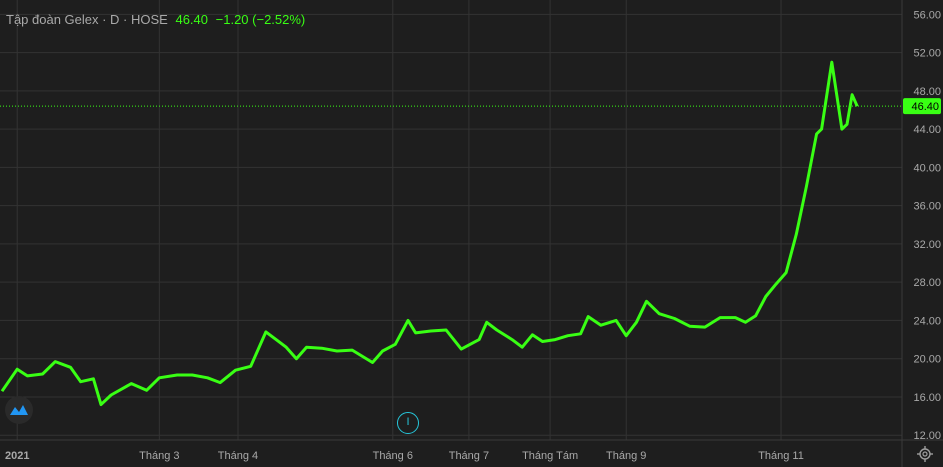  What do you see at coordinates (192, 19) in the screenshot?
I see `last-value: 46.40` at bounding box center [192, 19].